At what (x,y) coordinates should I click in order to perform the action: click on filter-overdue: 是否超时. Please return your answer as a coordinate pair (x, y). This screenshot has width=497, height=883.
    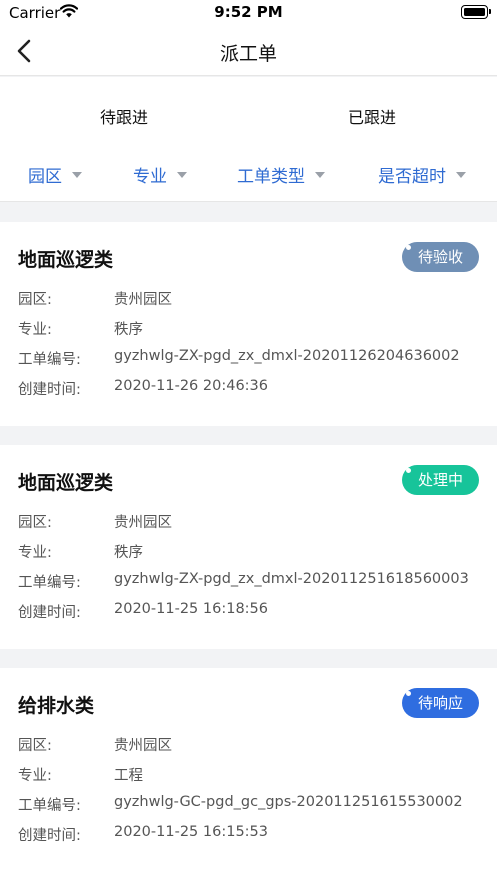
    Looking at the image, I should click on (422, 174).